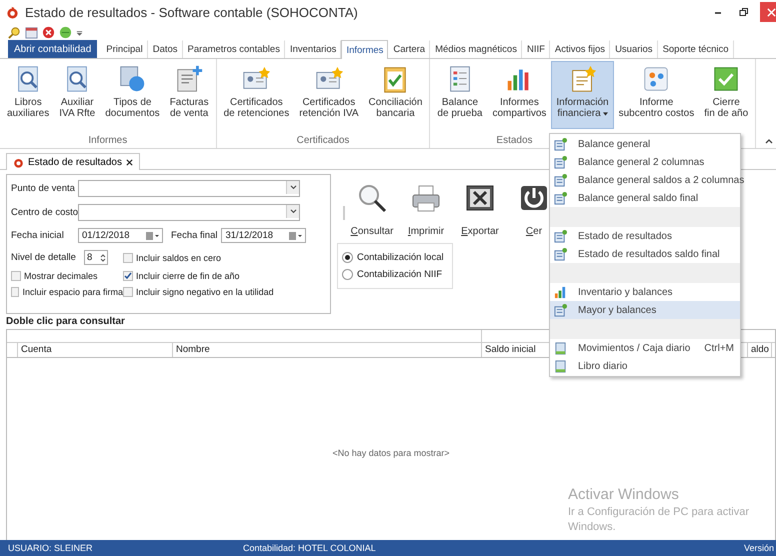 Image resolution: width=776 pixels, height=556 pixels. Describe the element at coordinates (79, 32) in the screenshot. I see `customize-icon` at that location.